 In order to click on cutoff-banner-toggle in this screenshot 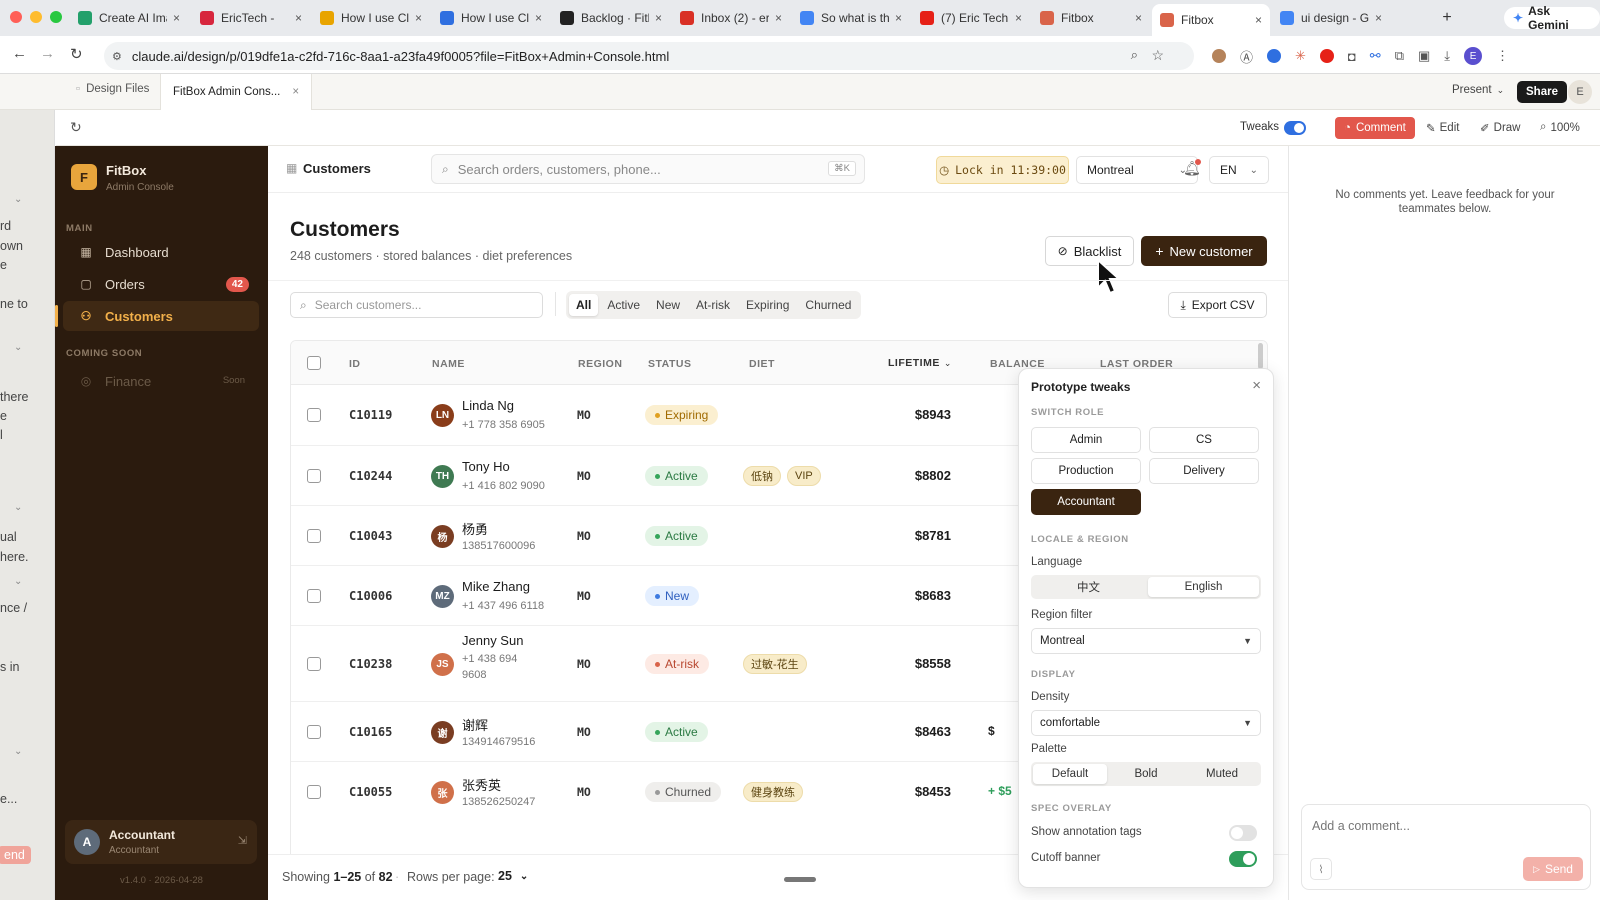, I will do `click(1243, 859)`.